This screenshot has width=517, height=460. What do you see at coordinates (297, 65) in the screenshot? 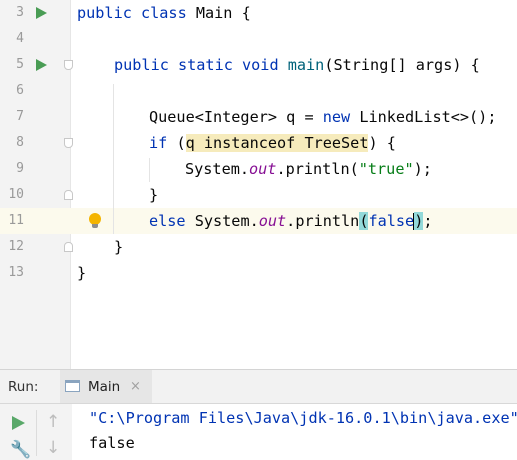
I see `code-text: public static void main(String[] args) {` at bounding box center [297, 65].